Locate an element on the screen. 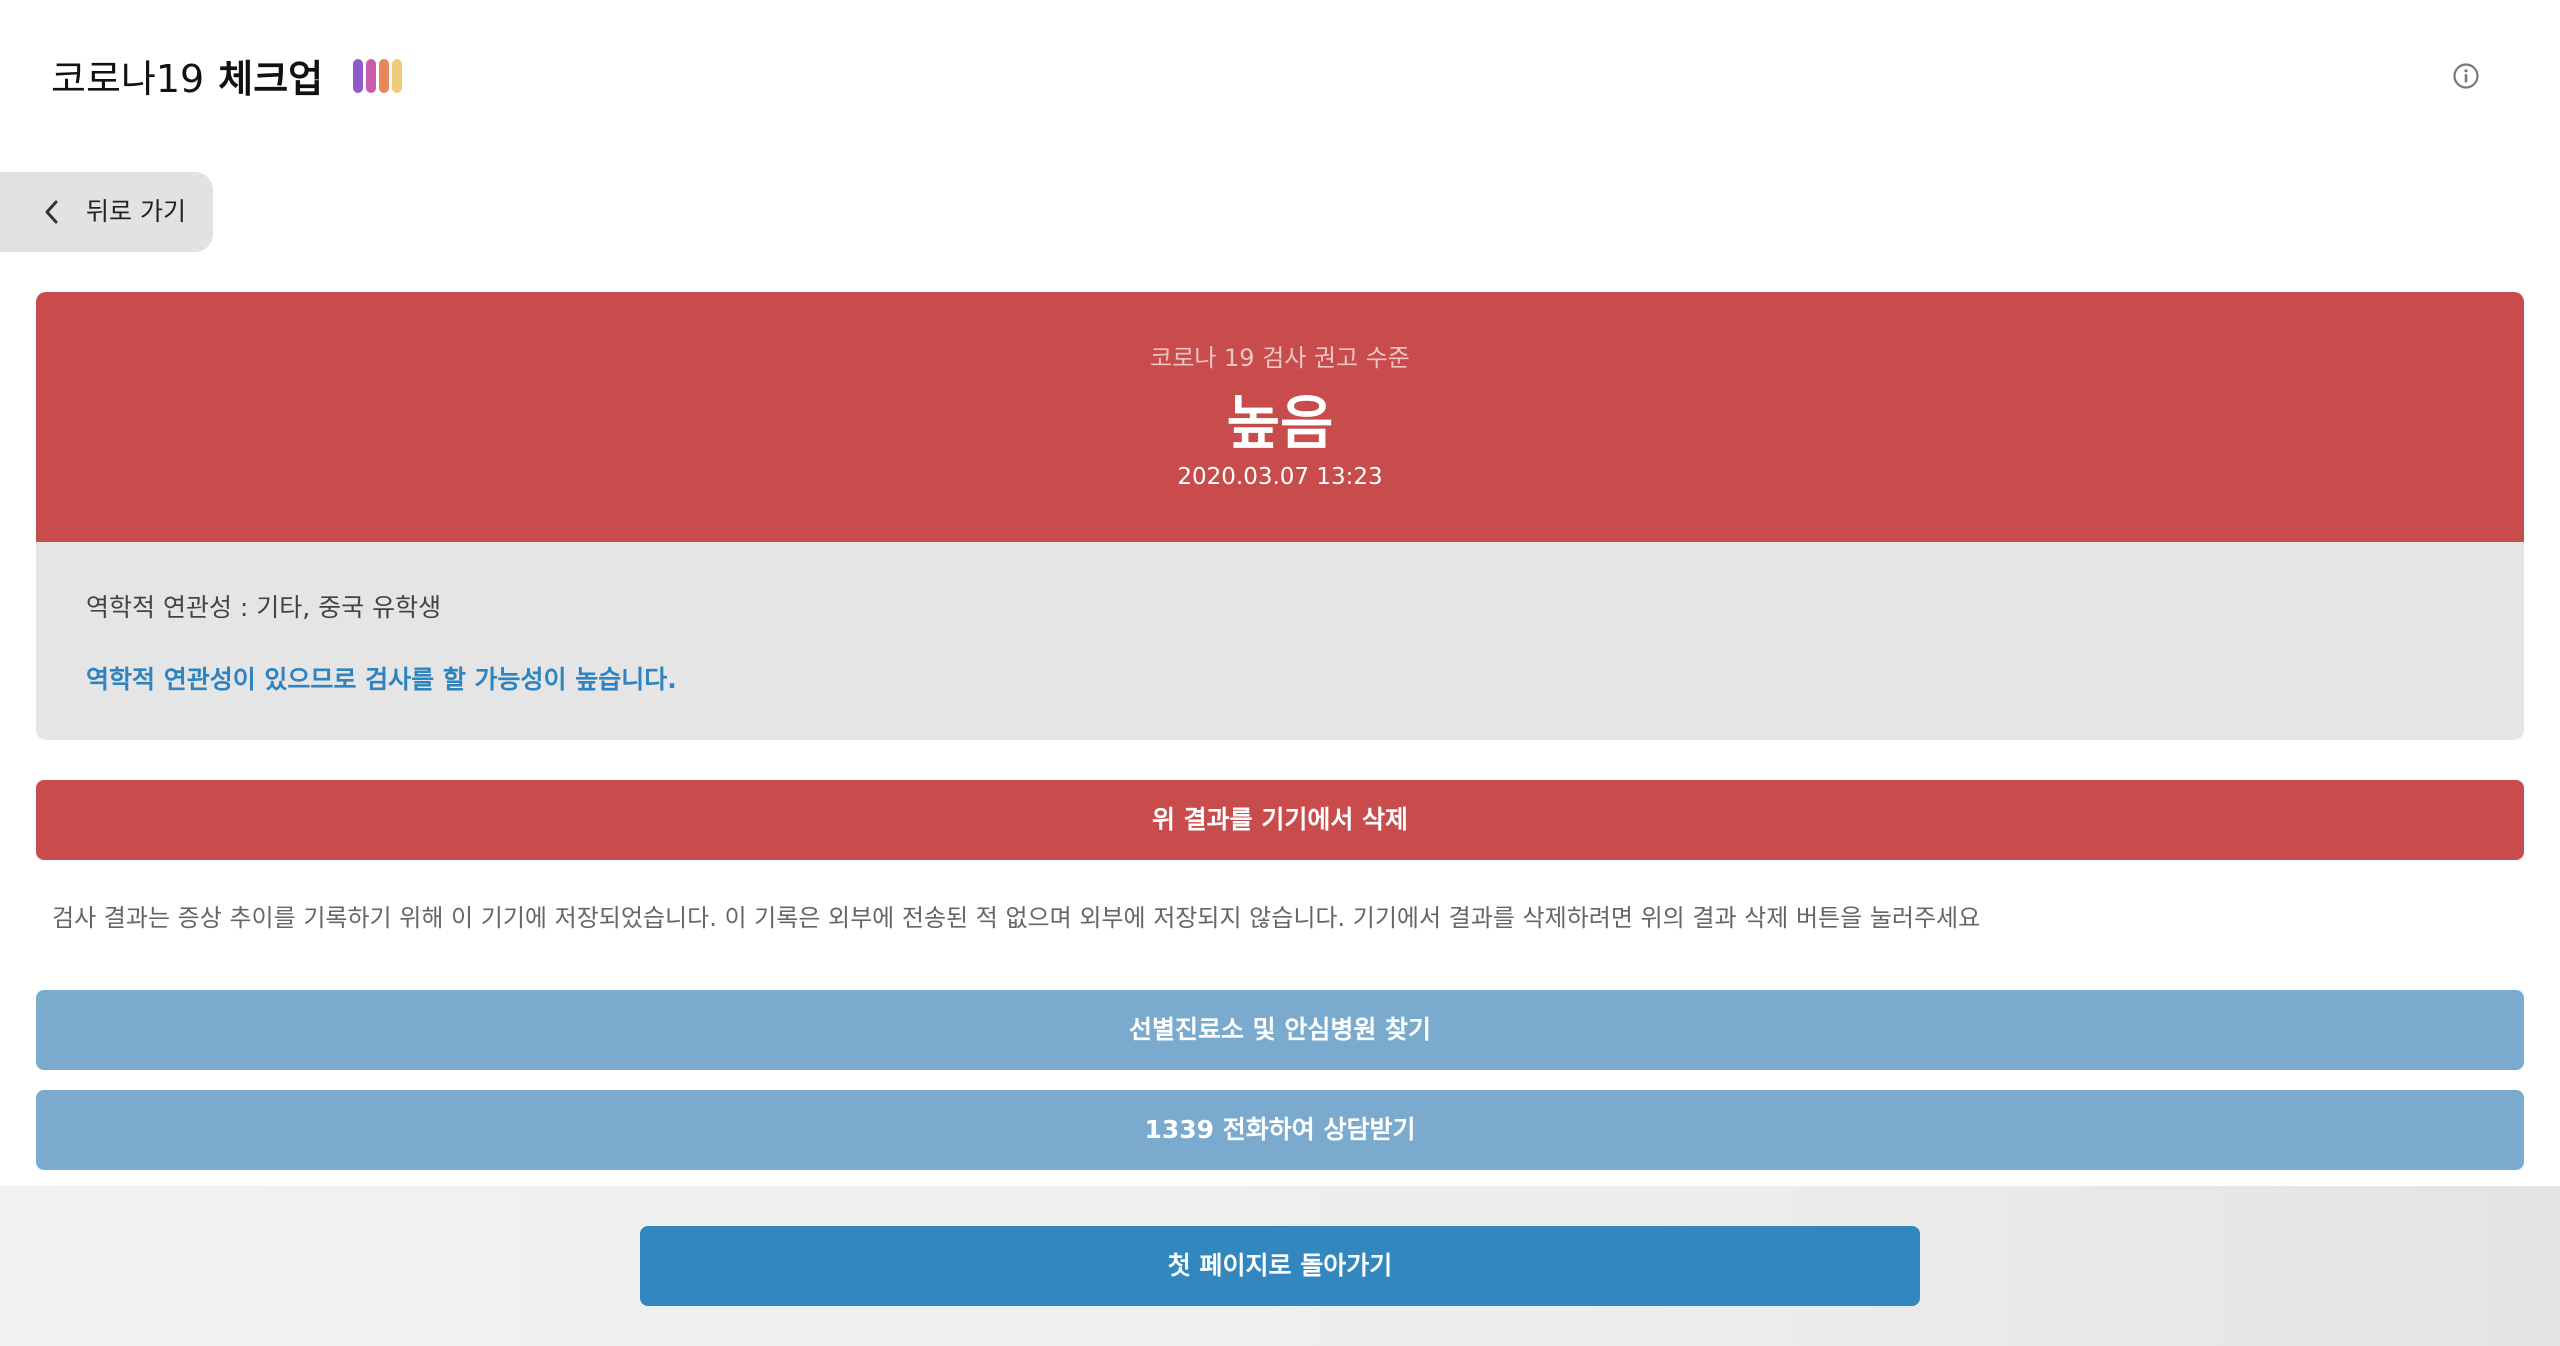  result-note: 역학적 연관성이 있으므로 검사를 할 가능성이 높습니다. is located at coordinates (381, 679).